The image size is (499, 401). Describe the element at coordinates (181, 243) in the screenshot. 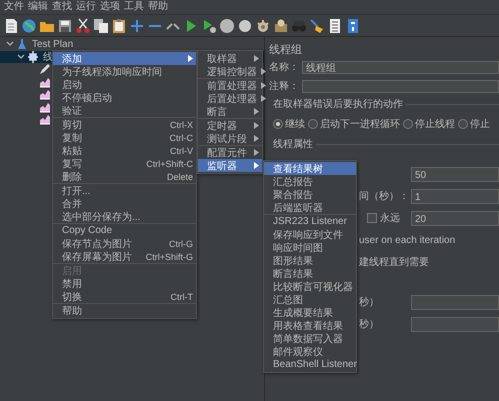

I see `shortcut-label: Ctrl-G` at that location.